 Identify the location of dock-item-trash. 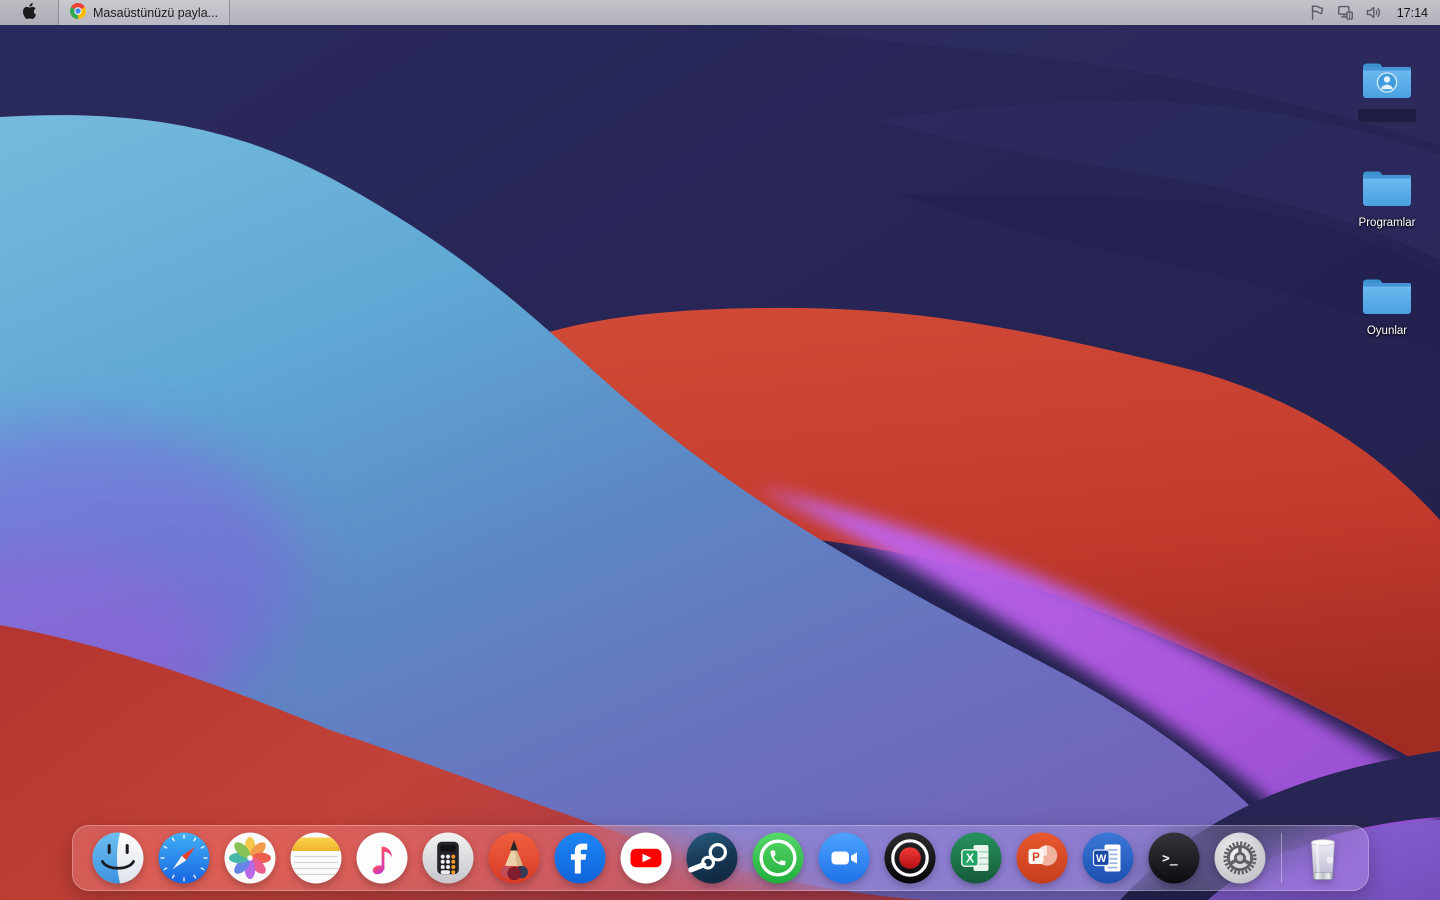
(1323, 858).